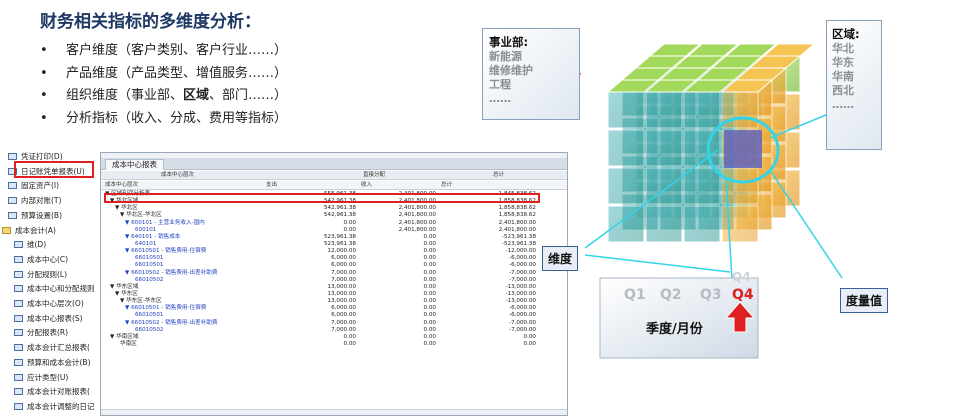 The image size is (956, 416). Describe the element at coordinates (41, 201) in the screenshot. I see `nav-item-label: 内部对账(T)` at that location.